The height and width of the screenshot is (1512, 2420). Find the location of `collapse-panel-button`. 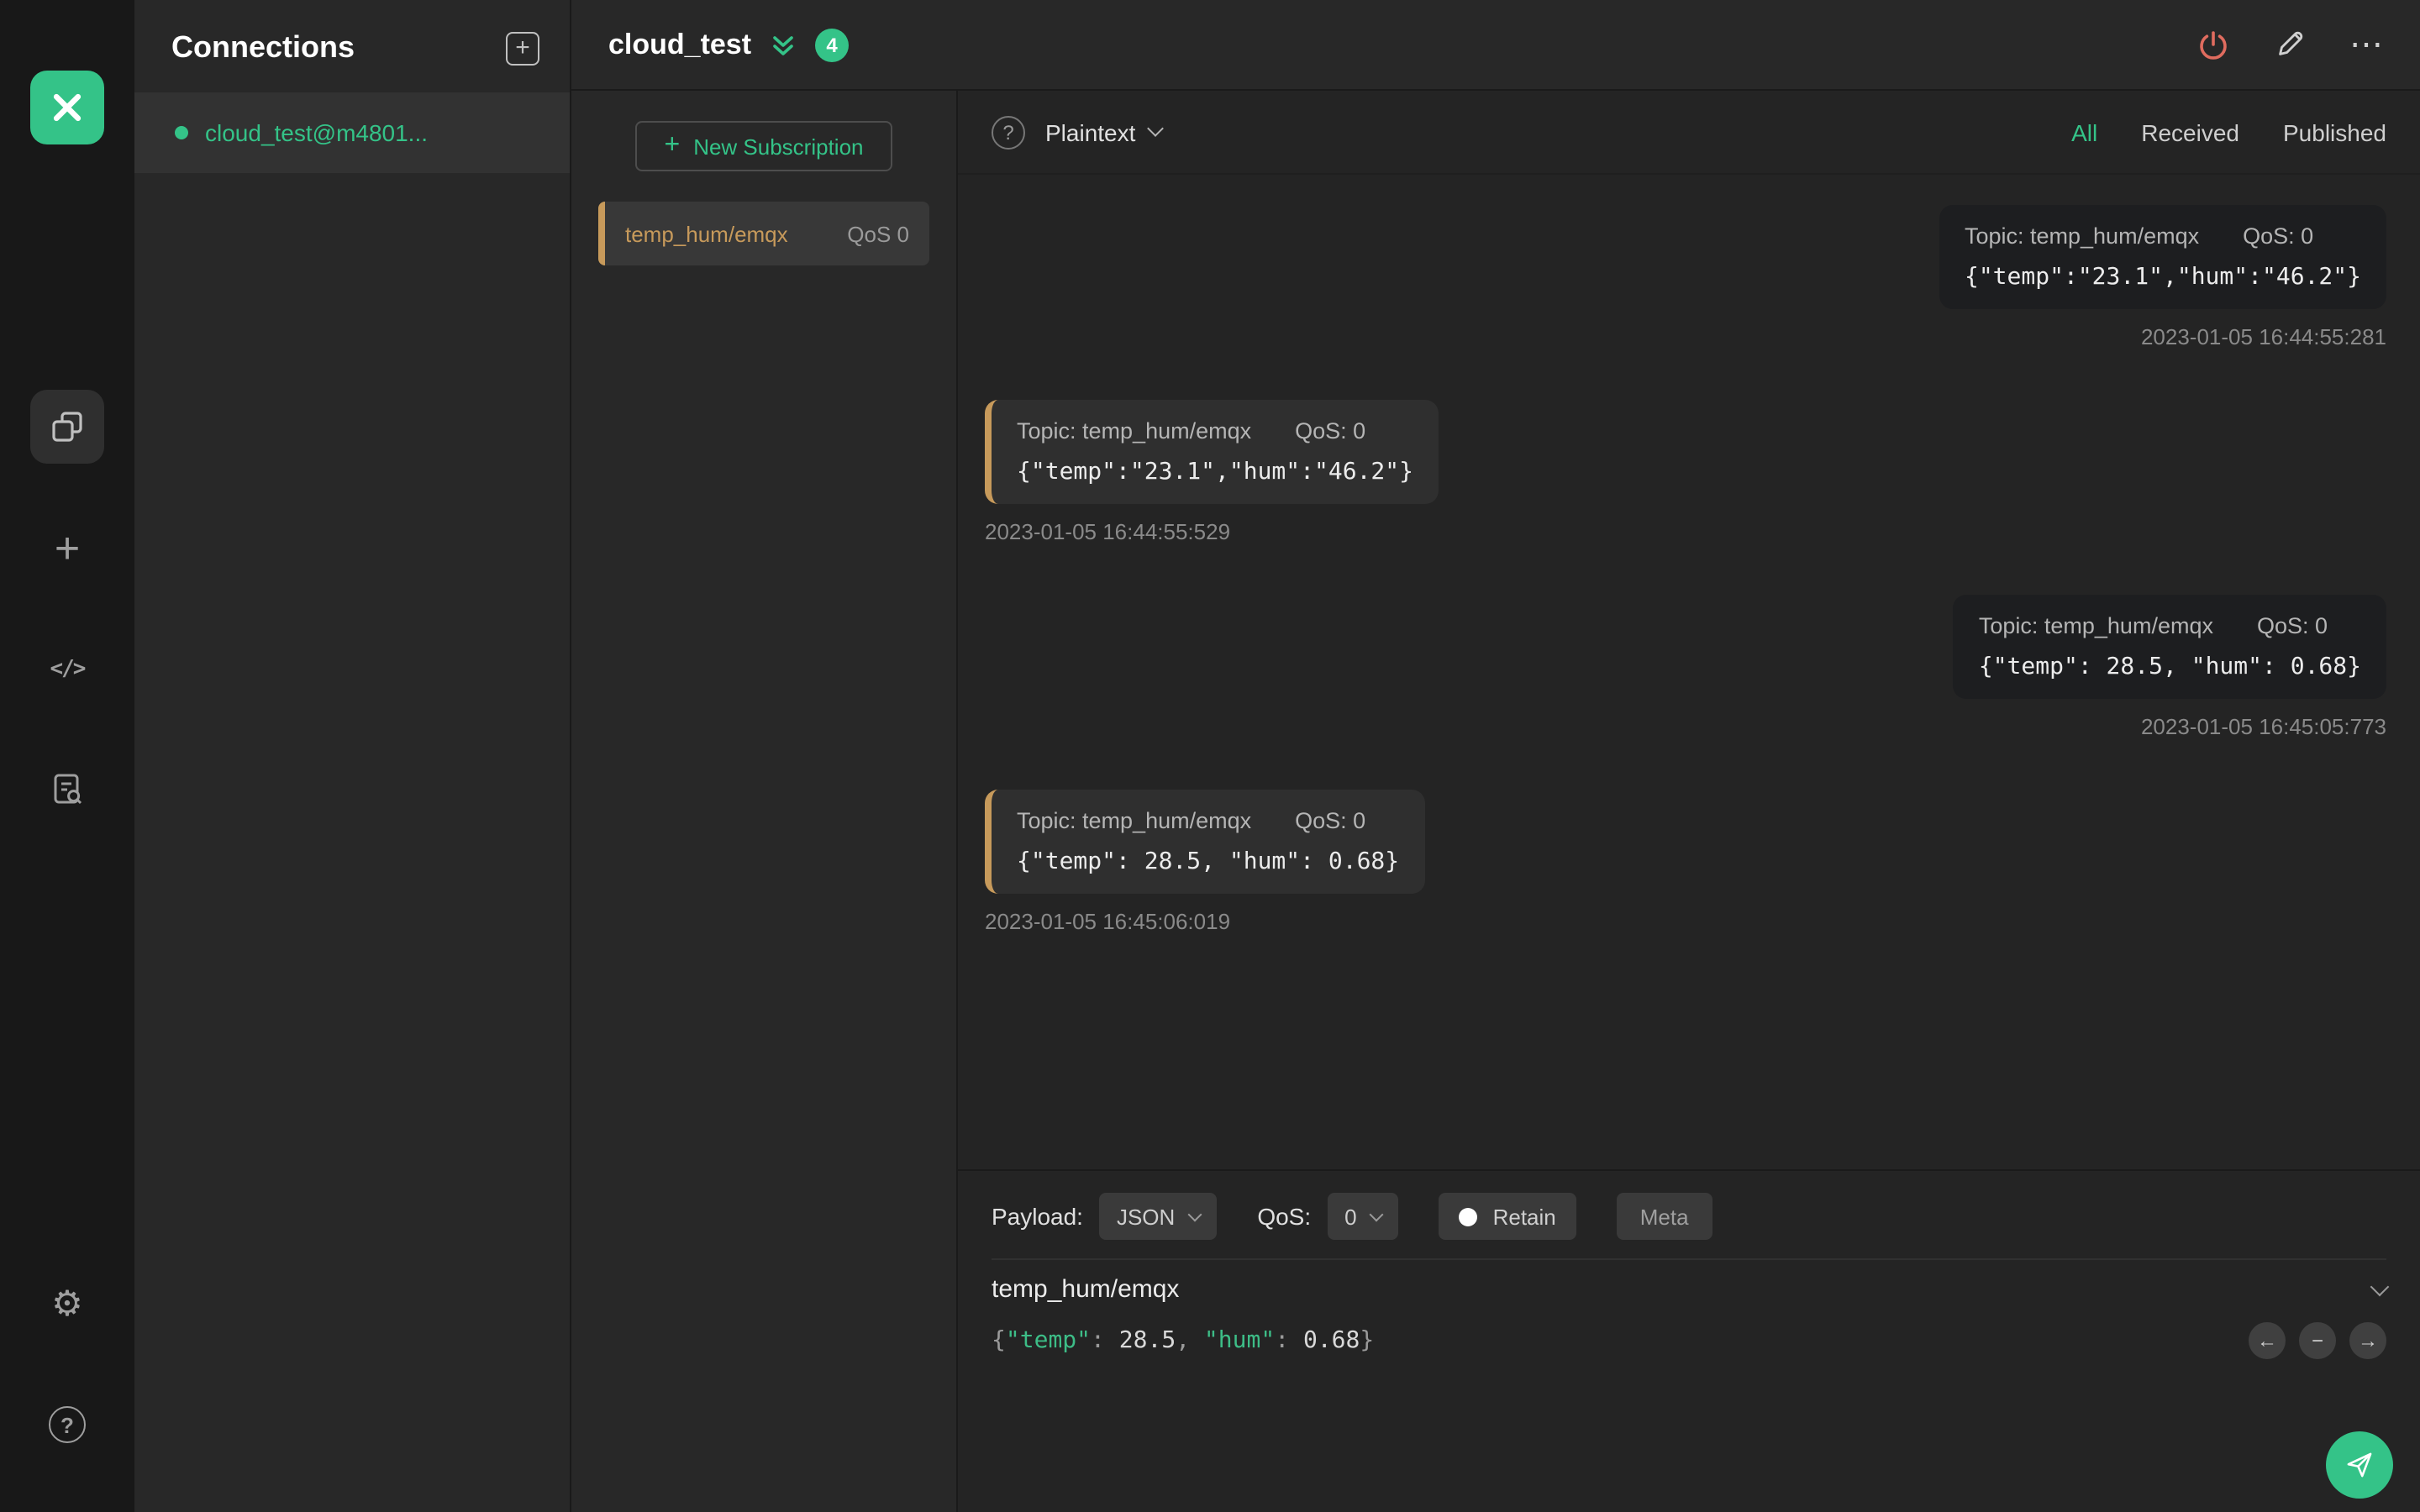

collapse-panel-button is located at coordinates (783, 44).